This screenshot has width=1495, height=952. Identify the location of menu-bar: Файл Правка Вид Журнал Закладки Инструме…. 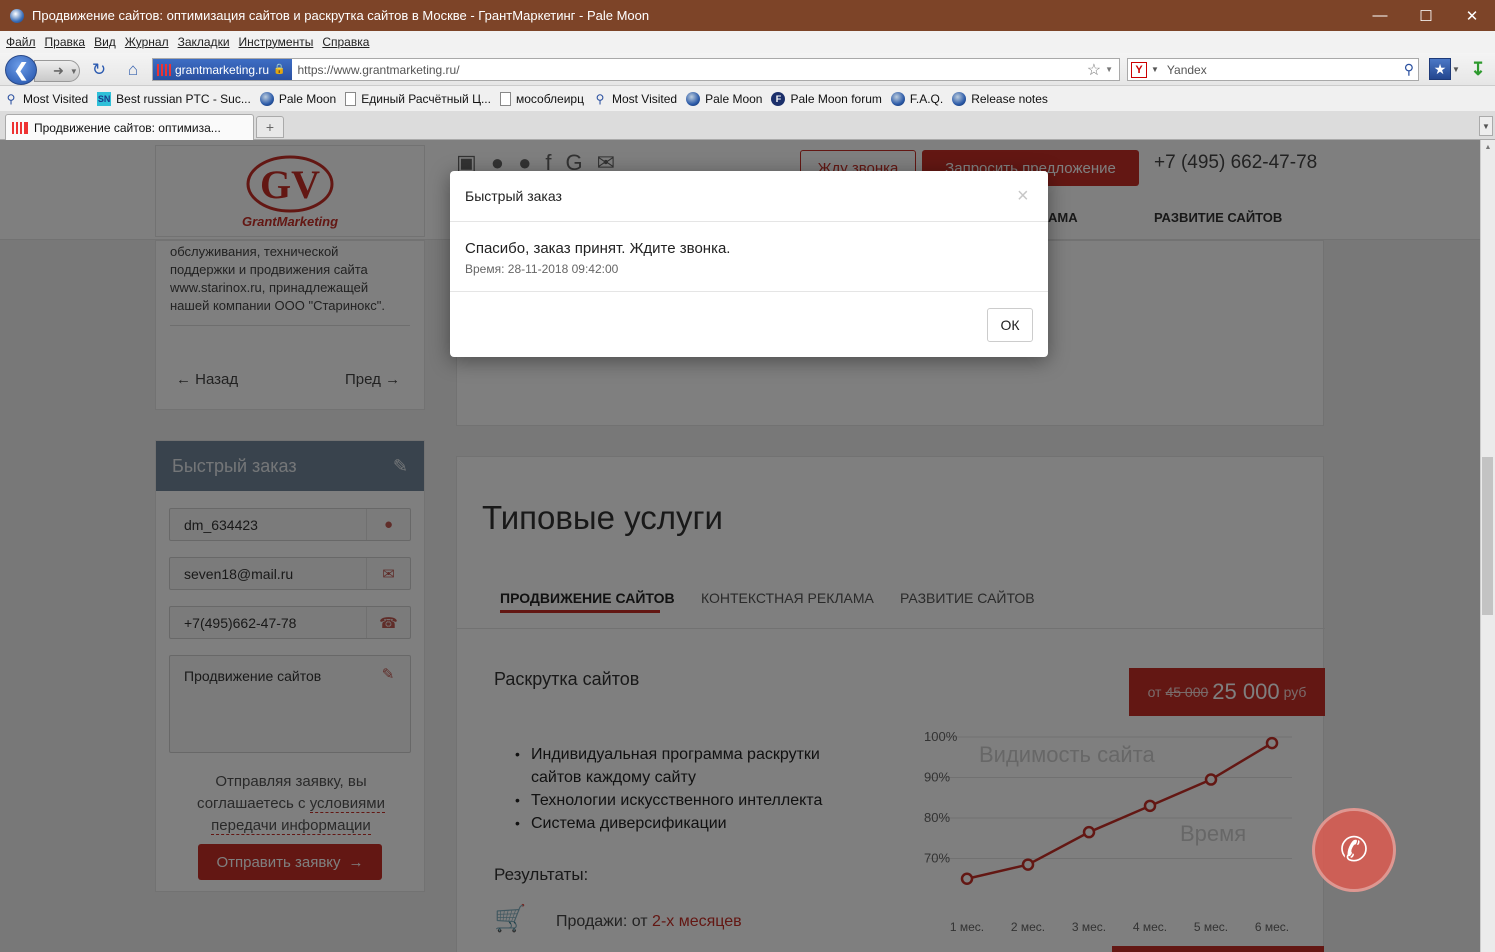
(747, 42).